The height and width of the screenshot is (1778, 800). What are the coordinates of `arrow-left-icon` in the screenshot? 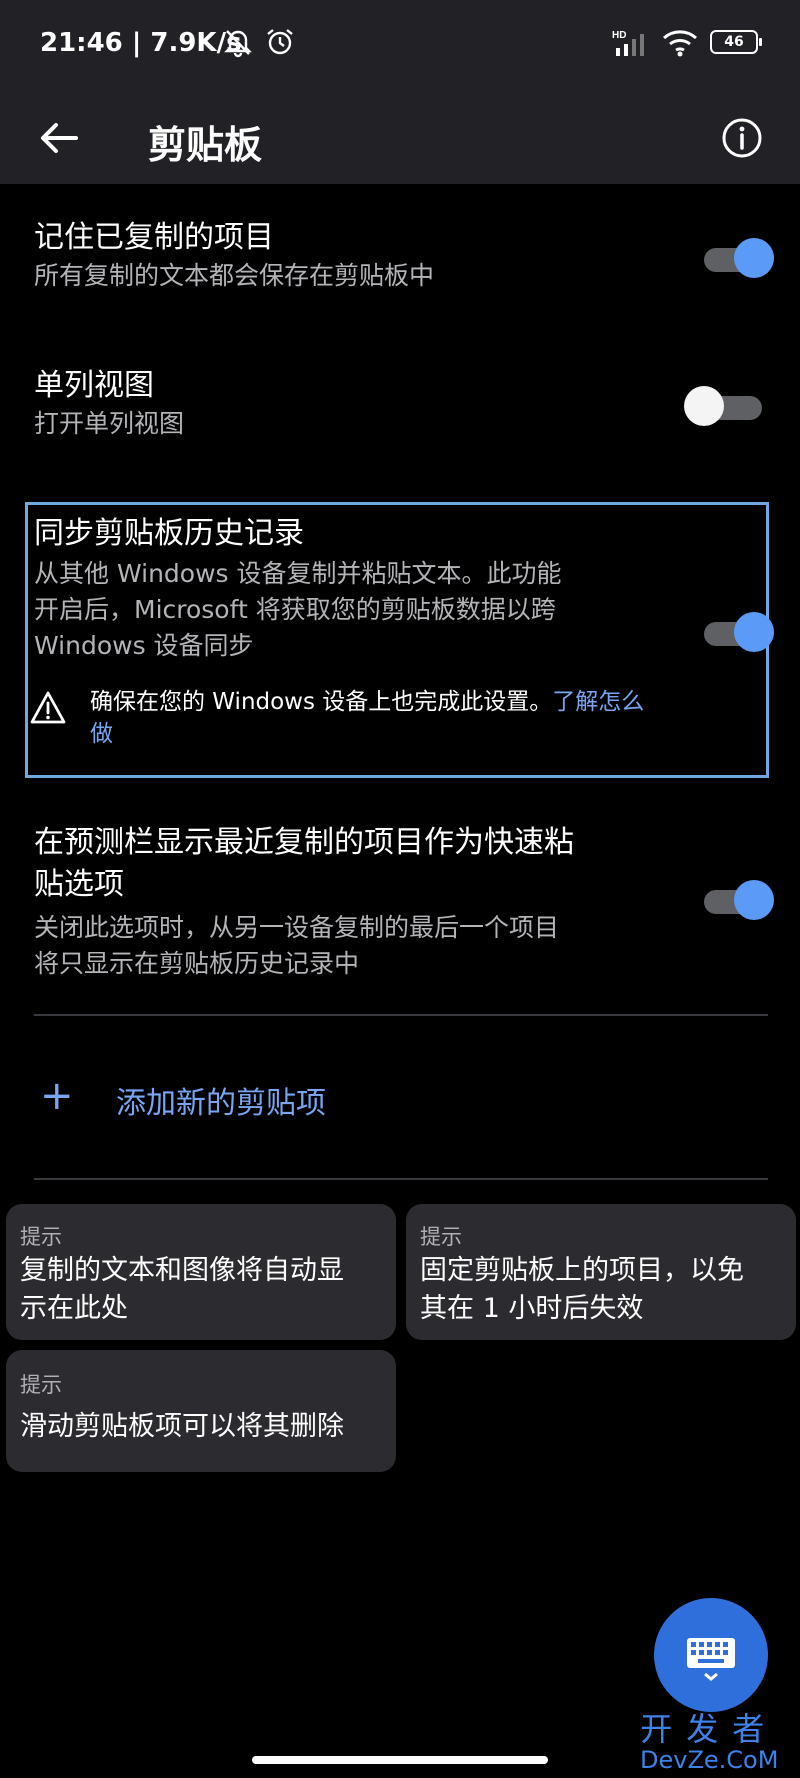 It's located at (59, 138).